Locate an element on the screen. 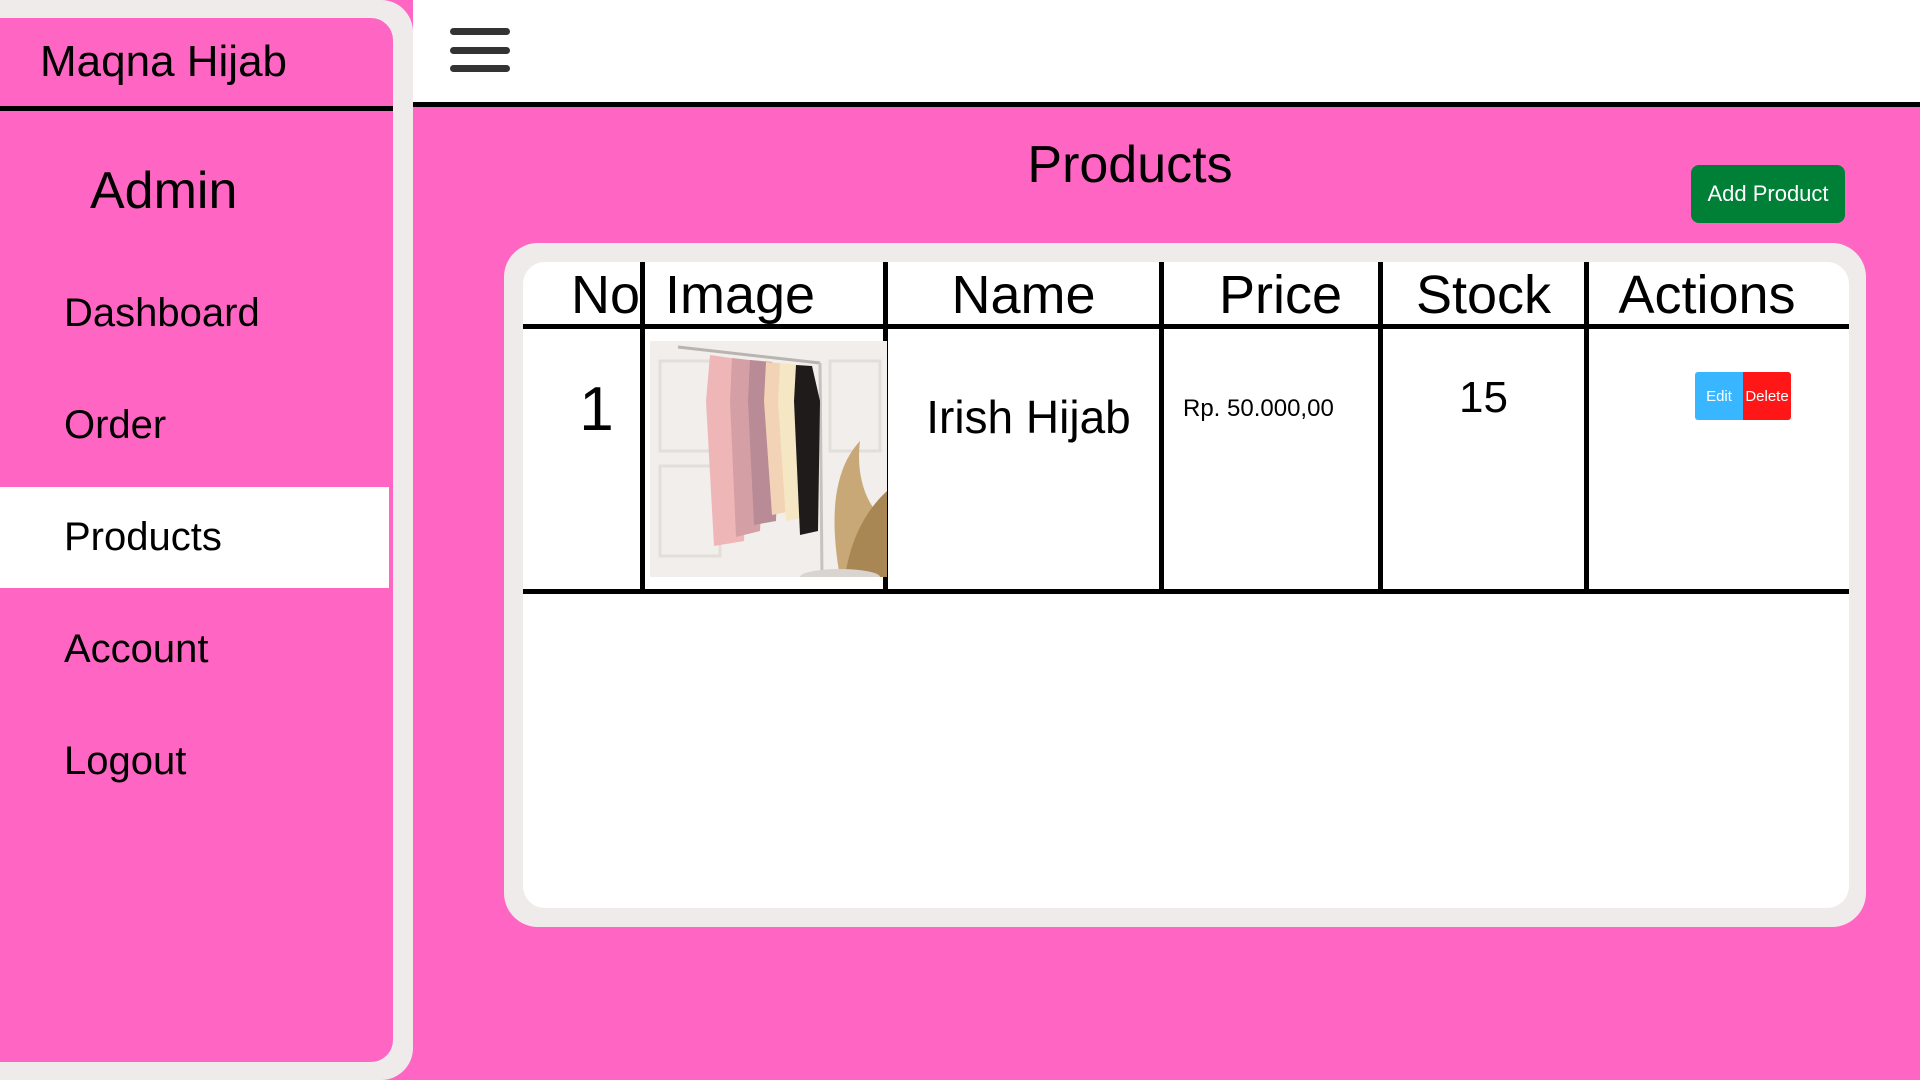 The image size is (1920, 1080). cell-price: Rp. 50.000,00 is located at coordinates (1258, 408).